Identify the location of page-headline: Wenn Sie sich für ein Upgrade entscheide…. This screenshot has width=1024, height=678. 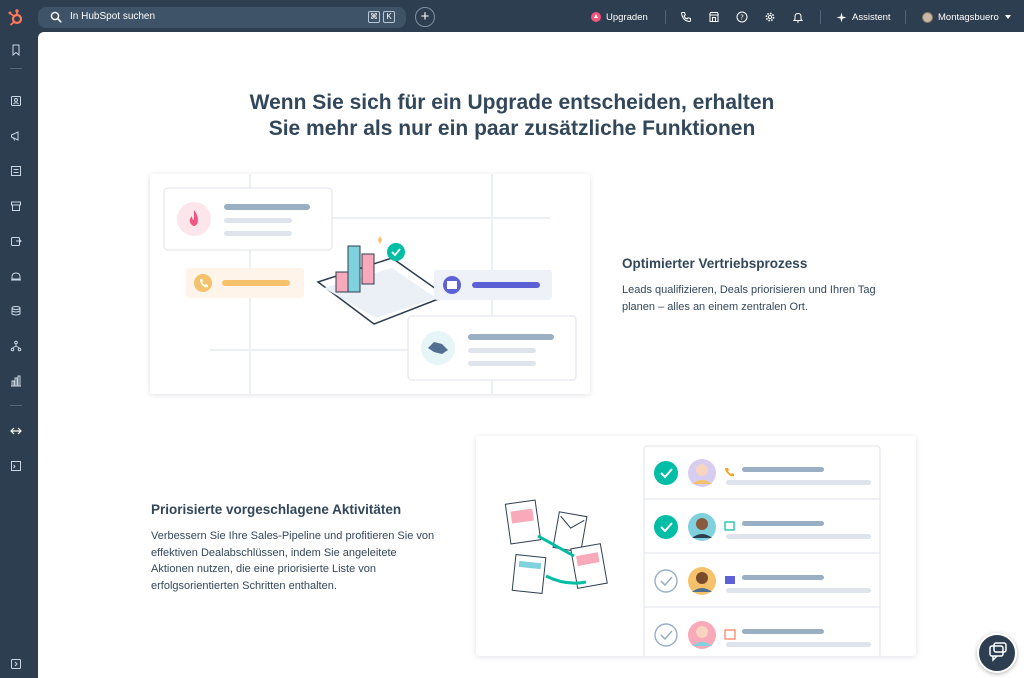
(531, 116).